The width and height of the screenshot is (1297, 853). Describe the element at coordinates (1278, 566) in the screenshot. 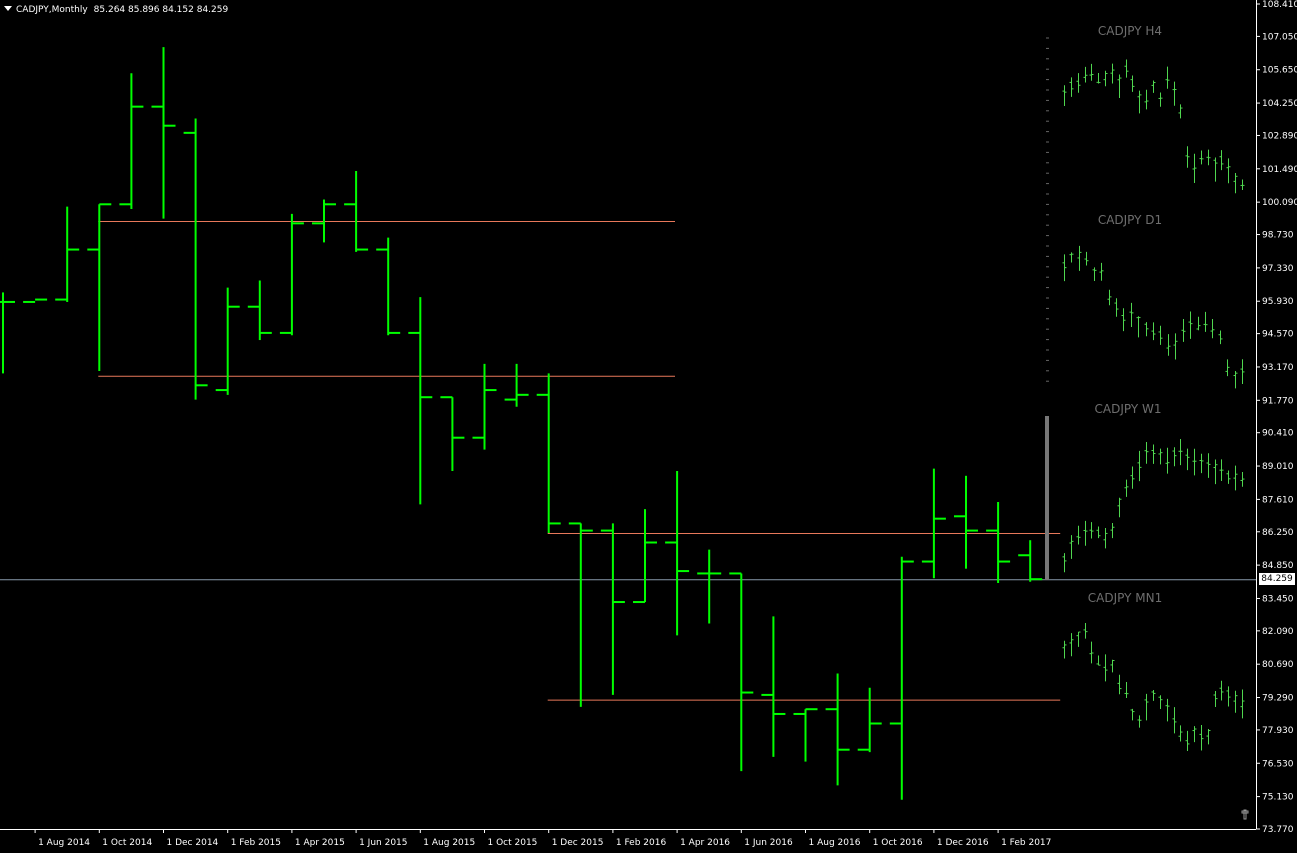

I see `y-tick-label: 84.850` at that location.